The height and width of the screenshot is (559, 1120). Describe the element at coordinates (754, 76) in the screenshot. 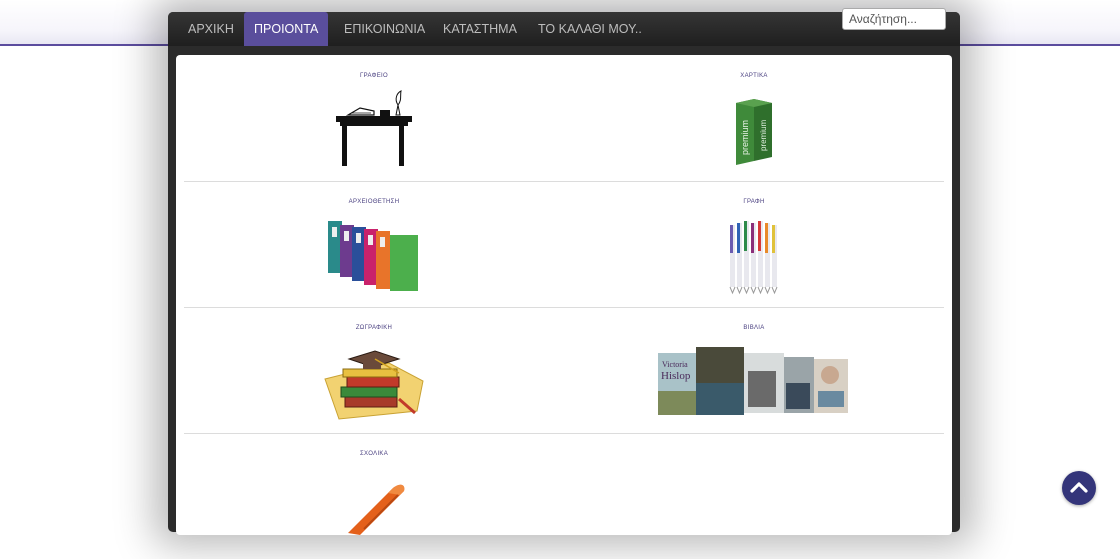

I see `category-label: ΧΑΡΤΙΚΑ` at that location.